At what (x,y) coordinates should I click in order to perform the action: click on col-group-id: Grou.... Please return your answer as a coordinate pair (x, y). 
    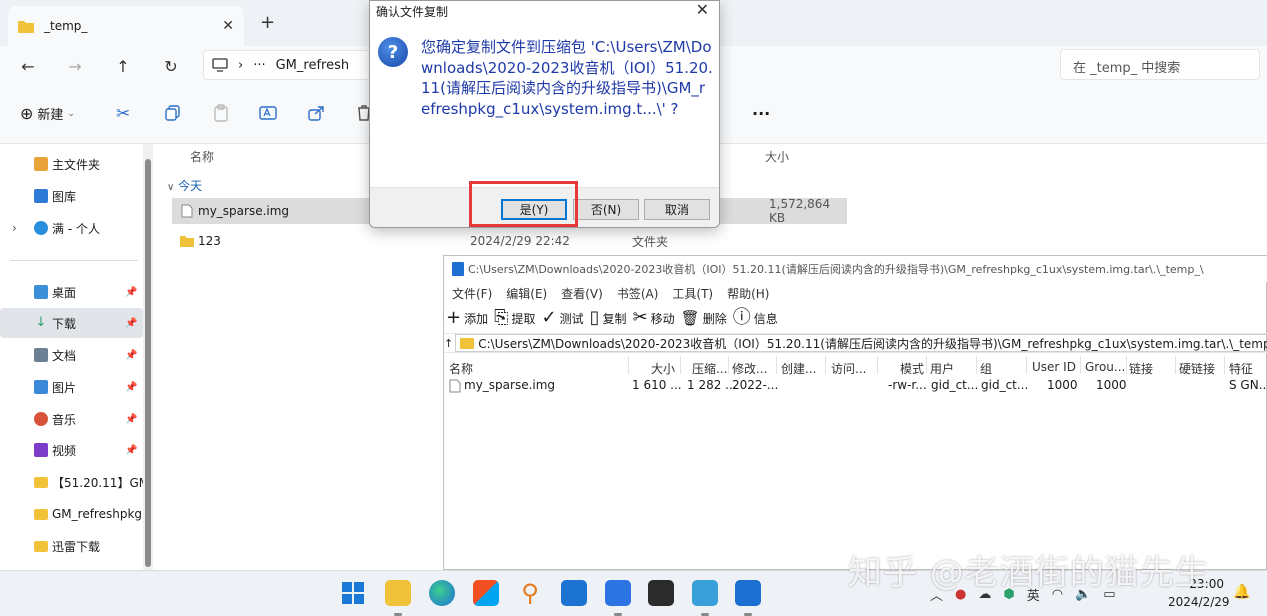
    Looking at the image, I should click on (1105, 367).